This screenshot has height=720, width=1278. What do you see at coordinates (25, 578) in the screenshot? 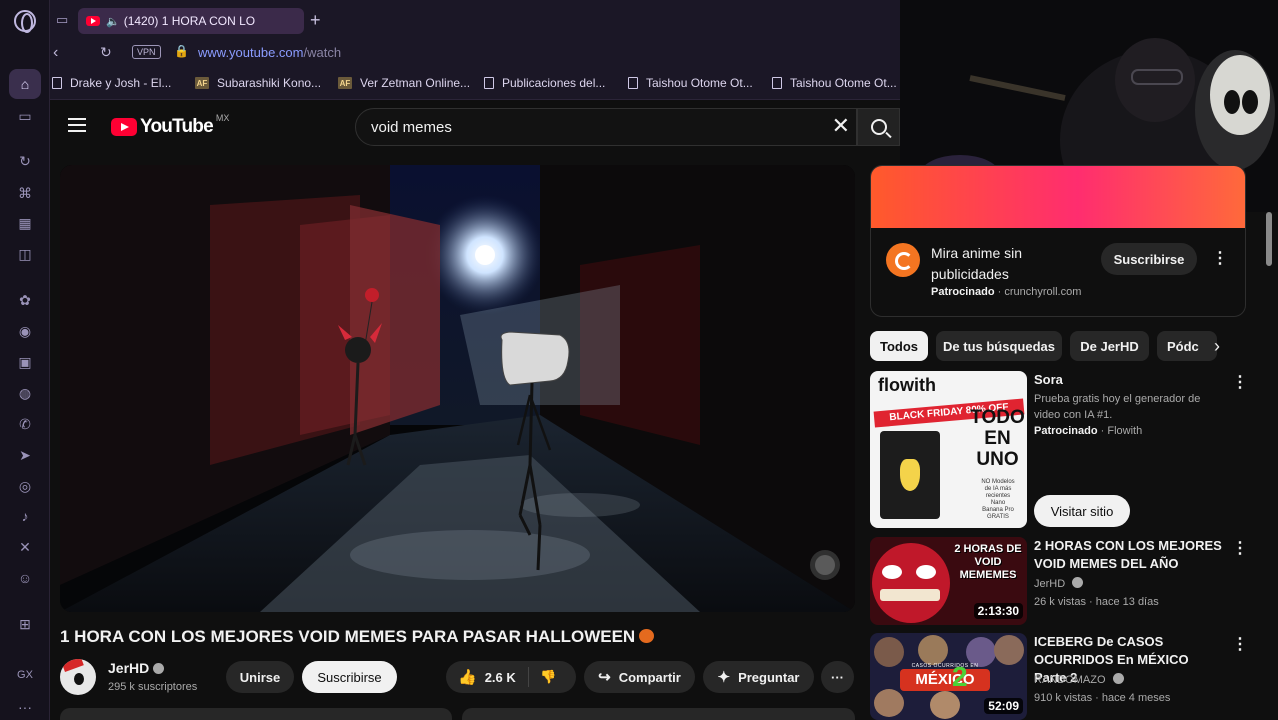
I see `discord-icon: ☺` at bounding box center [25, 578].